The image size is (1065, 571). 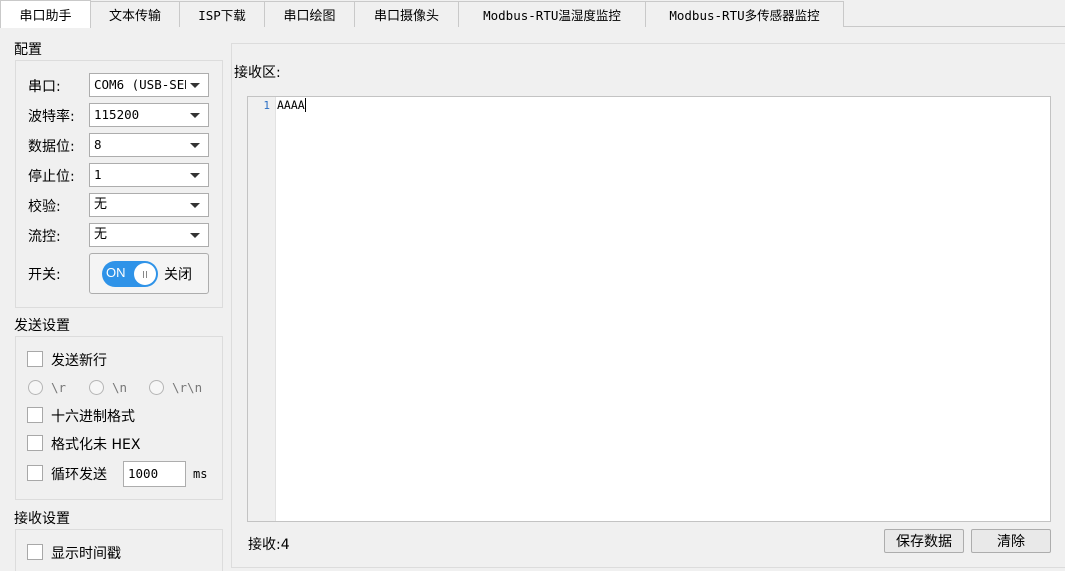 I want to click on loop-interval-input: 1000, so click(x=154, y=474).